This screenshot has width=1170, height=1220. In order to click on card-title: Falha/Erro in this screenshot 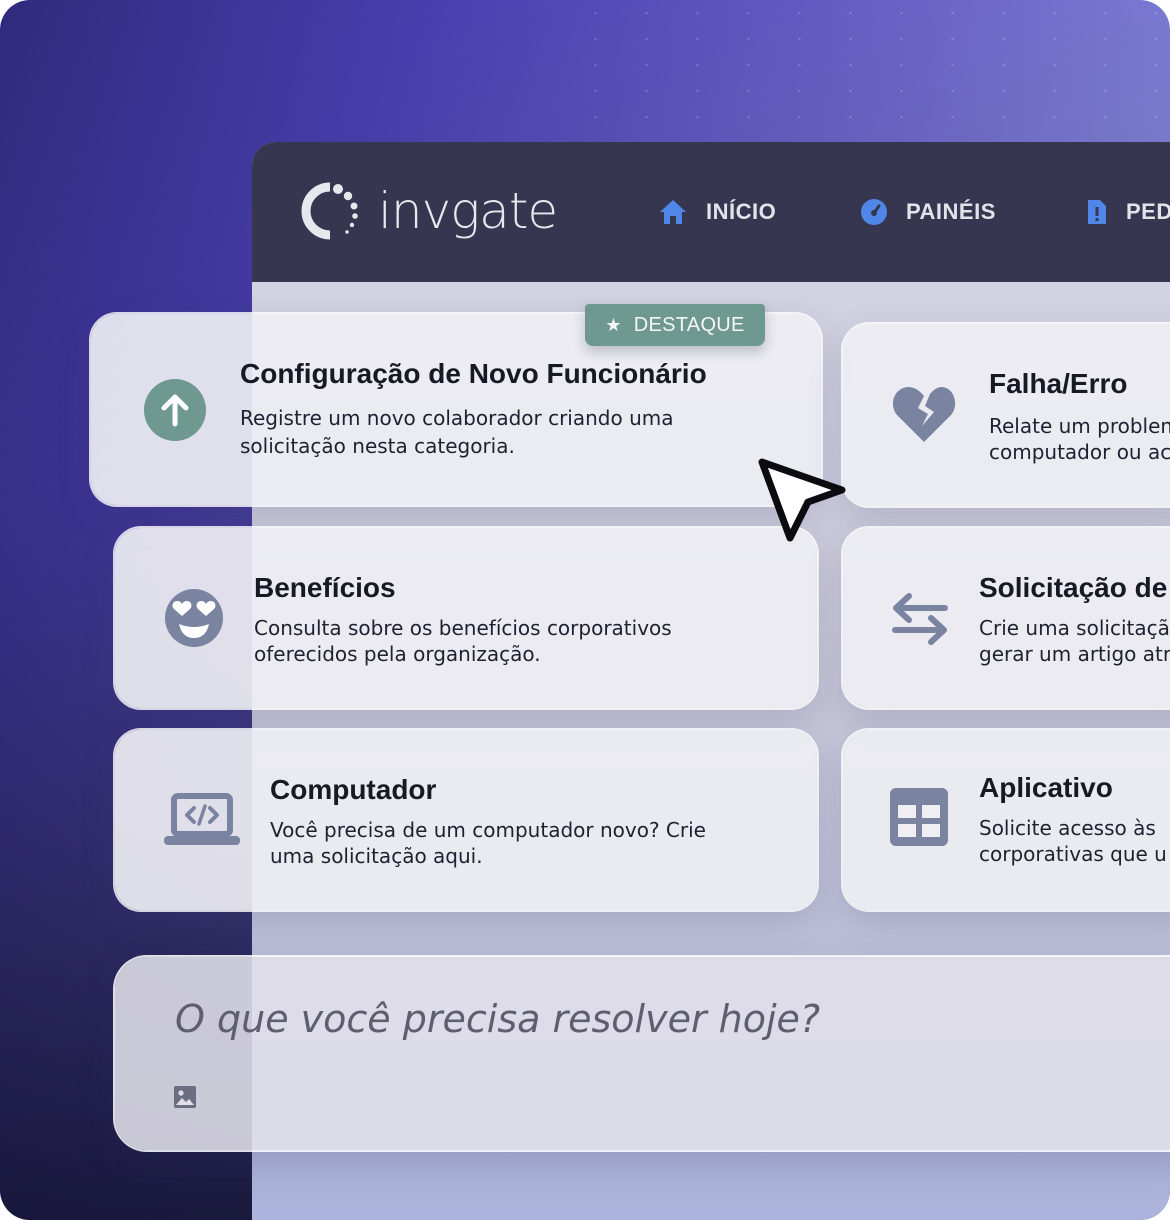, I will do `click(1058, 383)`.